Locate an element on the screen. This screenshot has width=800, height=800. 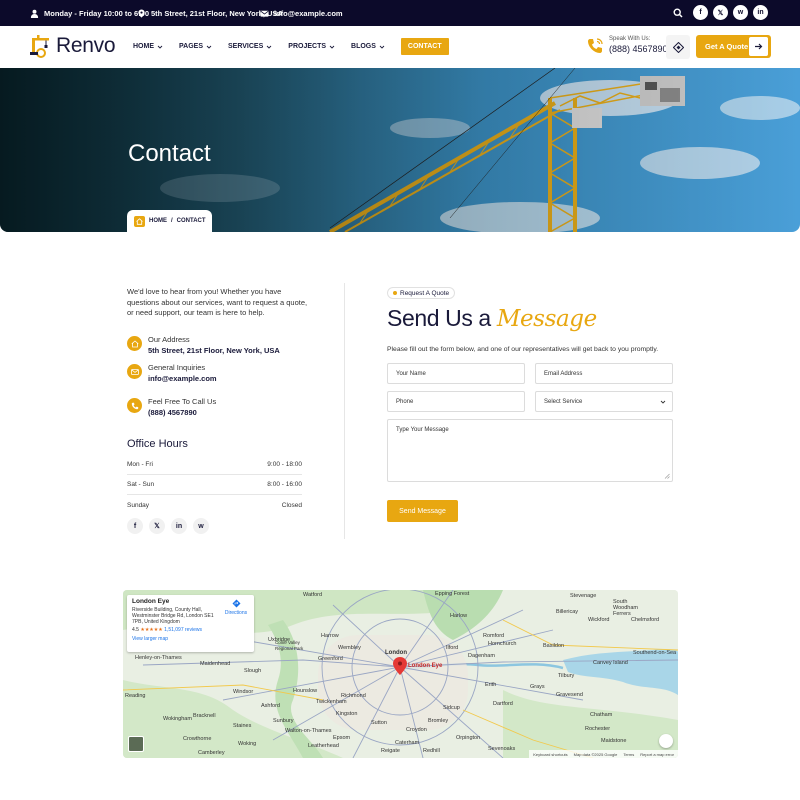
menu-grid-button is located at coordinates (678, 47).